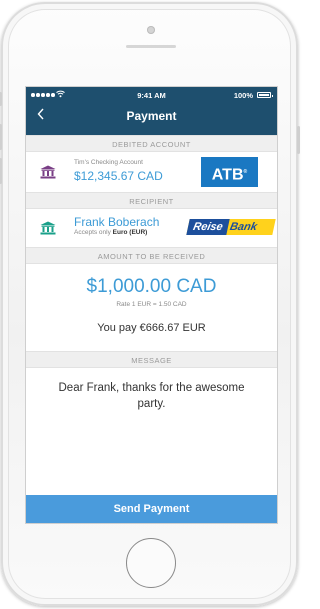  What do you see at coordinates (151, 200) in the screenshot?
I see `recipient-header: RECIPIENT` at bounding box center [151, 200].